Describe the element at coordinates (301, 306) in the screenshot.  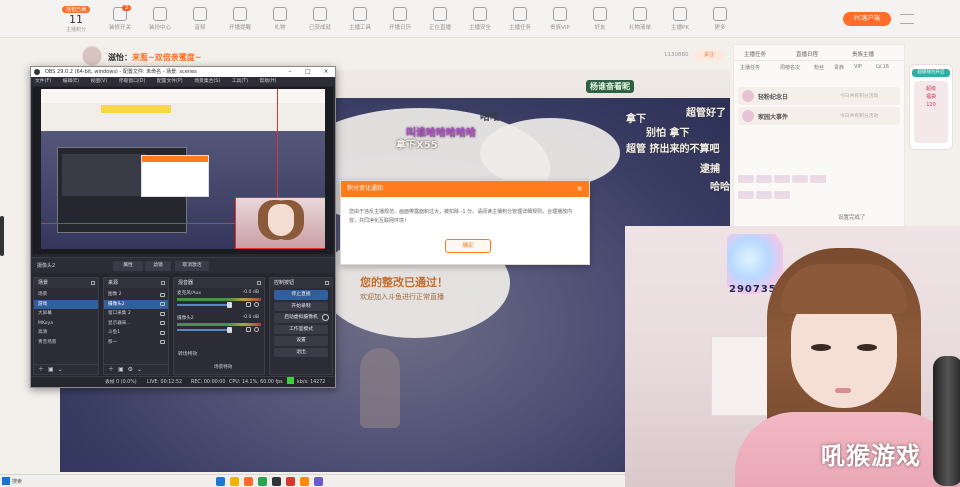
I see `start-recording-button: 开始录制` at that location.